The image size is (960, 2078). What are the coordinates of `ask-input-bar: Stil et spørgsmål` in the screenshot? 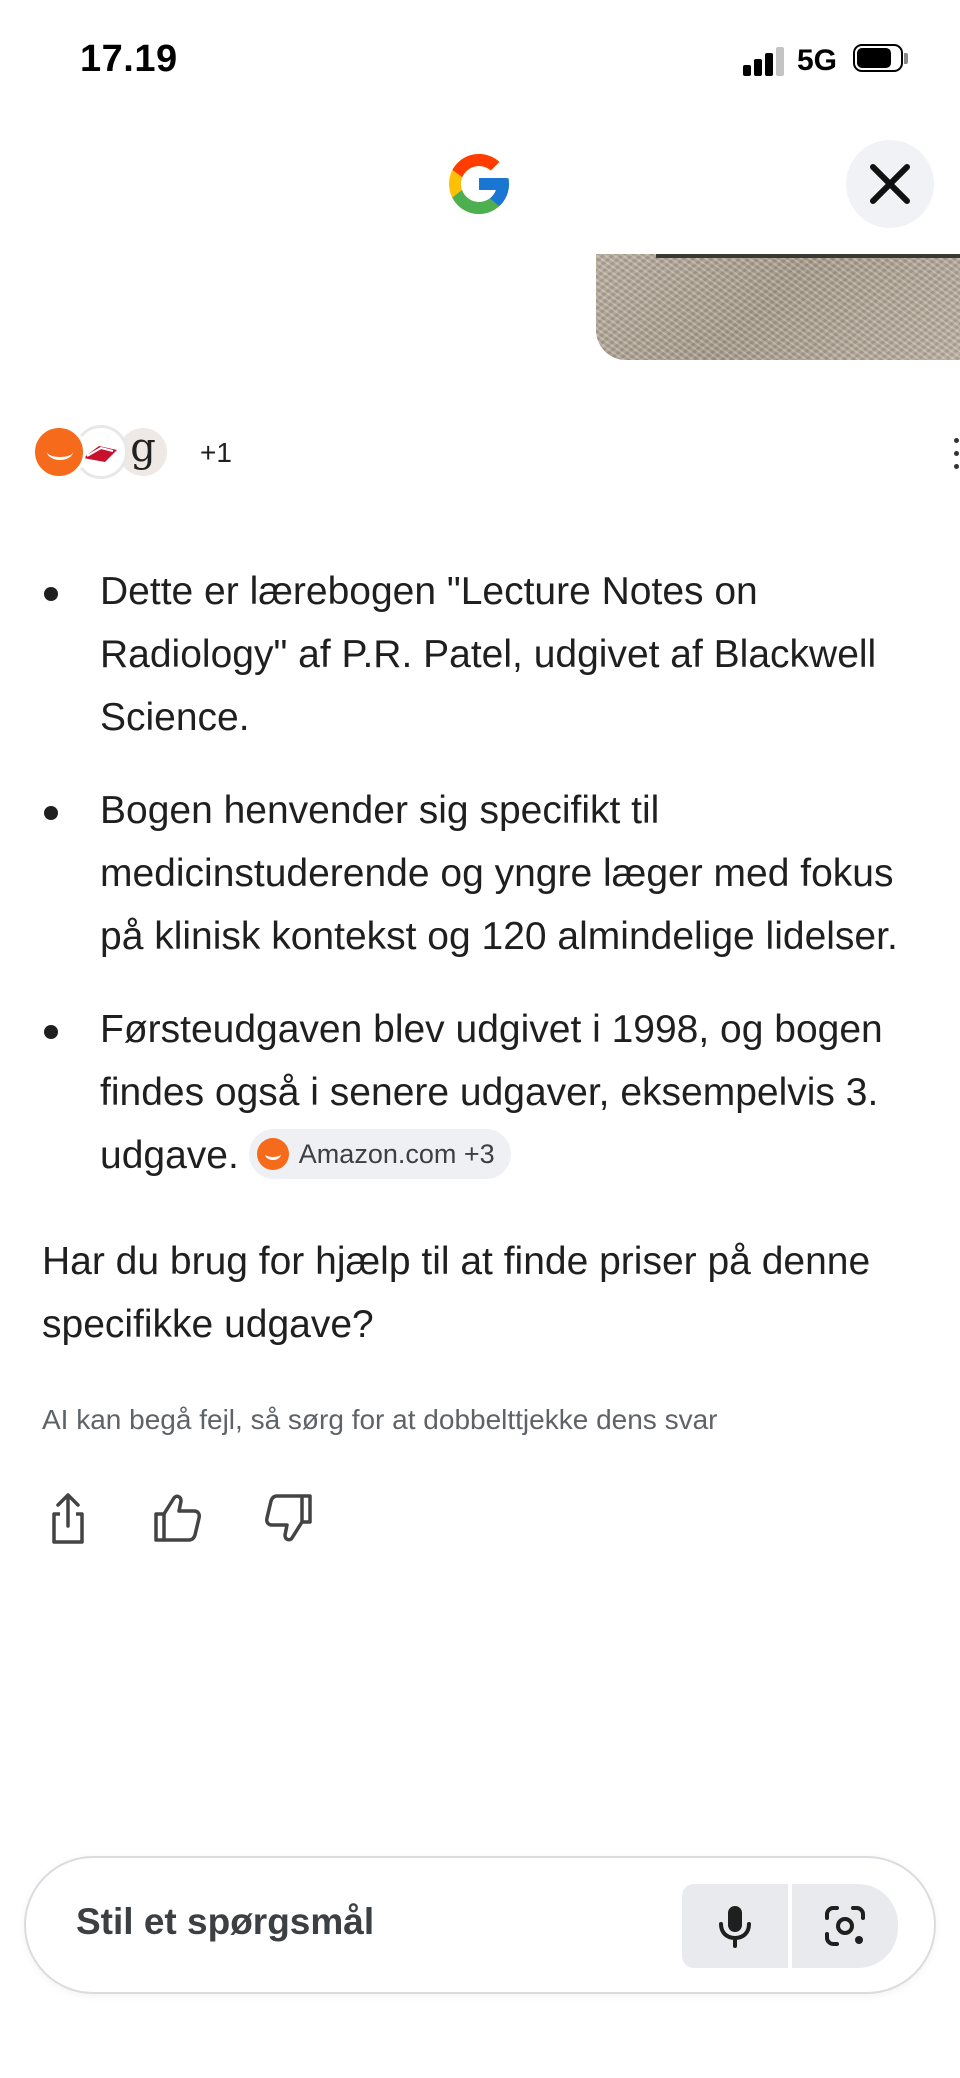 It's located at (480, 1925).